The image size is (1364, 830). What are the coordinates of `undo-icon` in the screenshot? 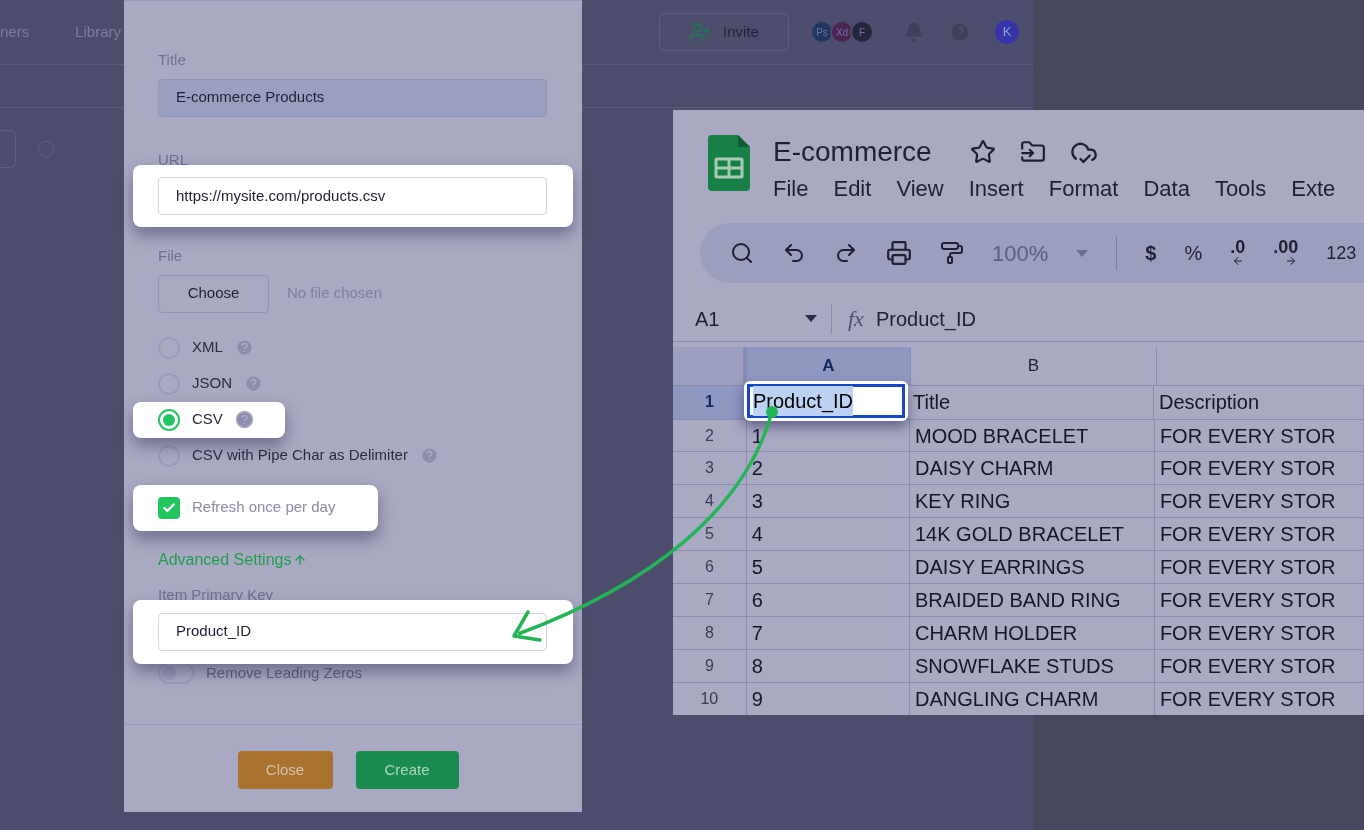 It's located at (794, 253).